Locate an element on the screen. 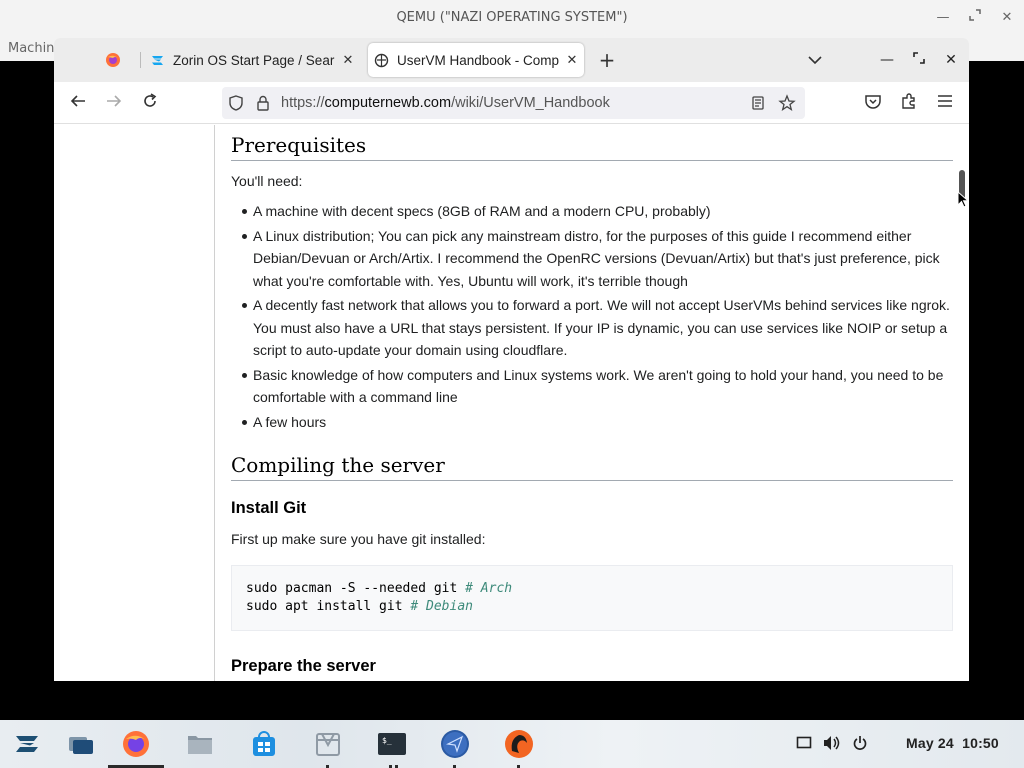  browser-app-icon is located at coordinates (455, 744).